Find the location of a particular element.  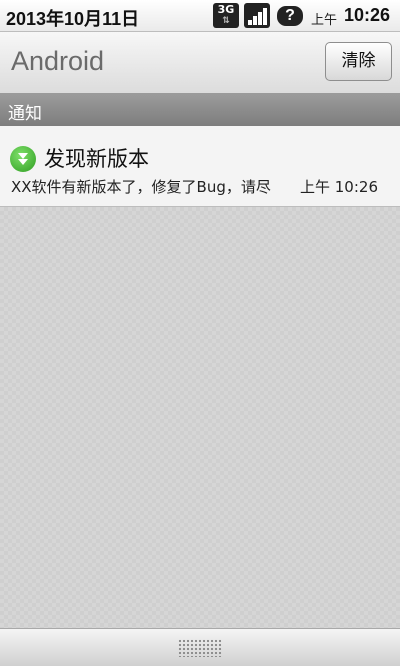

header-title: Android is located at coordinates (58, 61).